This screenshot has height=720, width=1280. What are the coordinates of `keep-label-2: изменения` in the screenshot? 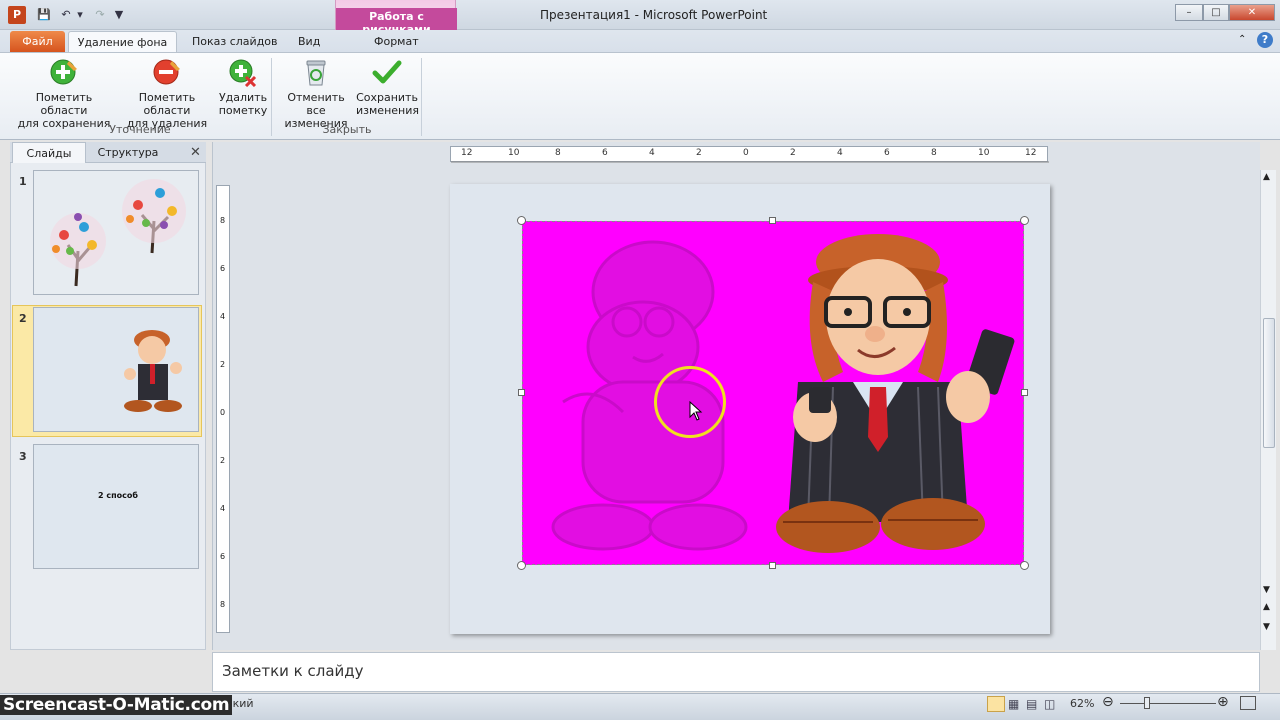 It's located at (387, 110).